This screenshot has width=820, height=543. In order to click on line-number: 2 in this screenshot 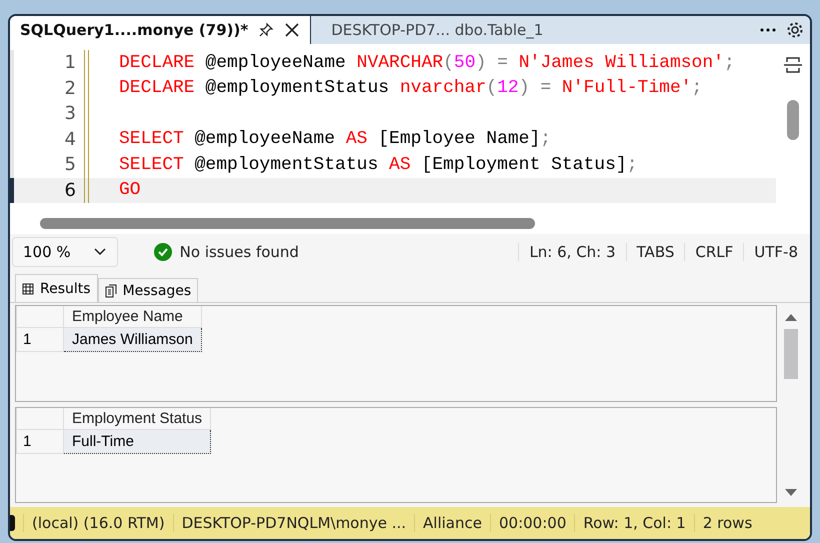, I will do `click(70, 88)`.